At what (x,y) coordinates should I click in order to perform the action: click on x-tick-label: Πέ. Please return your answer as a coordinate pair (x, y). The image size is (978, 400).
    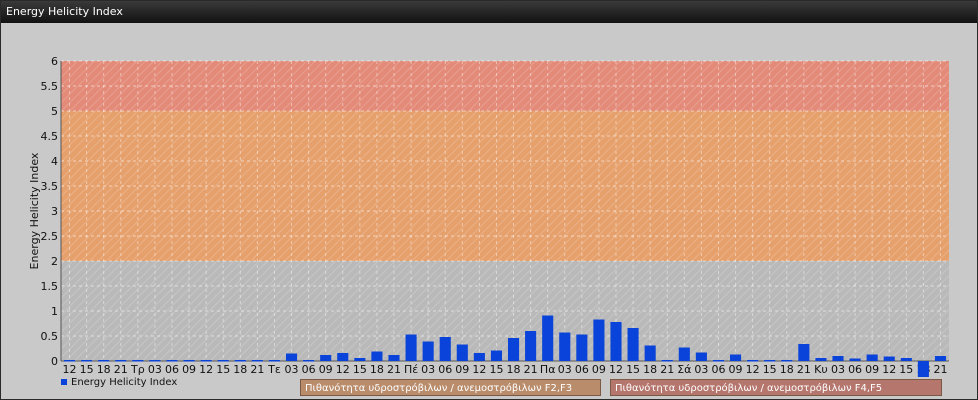
    Looking at the image, I should click on (411, 369).